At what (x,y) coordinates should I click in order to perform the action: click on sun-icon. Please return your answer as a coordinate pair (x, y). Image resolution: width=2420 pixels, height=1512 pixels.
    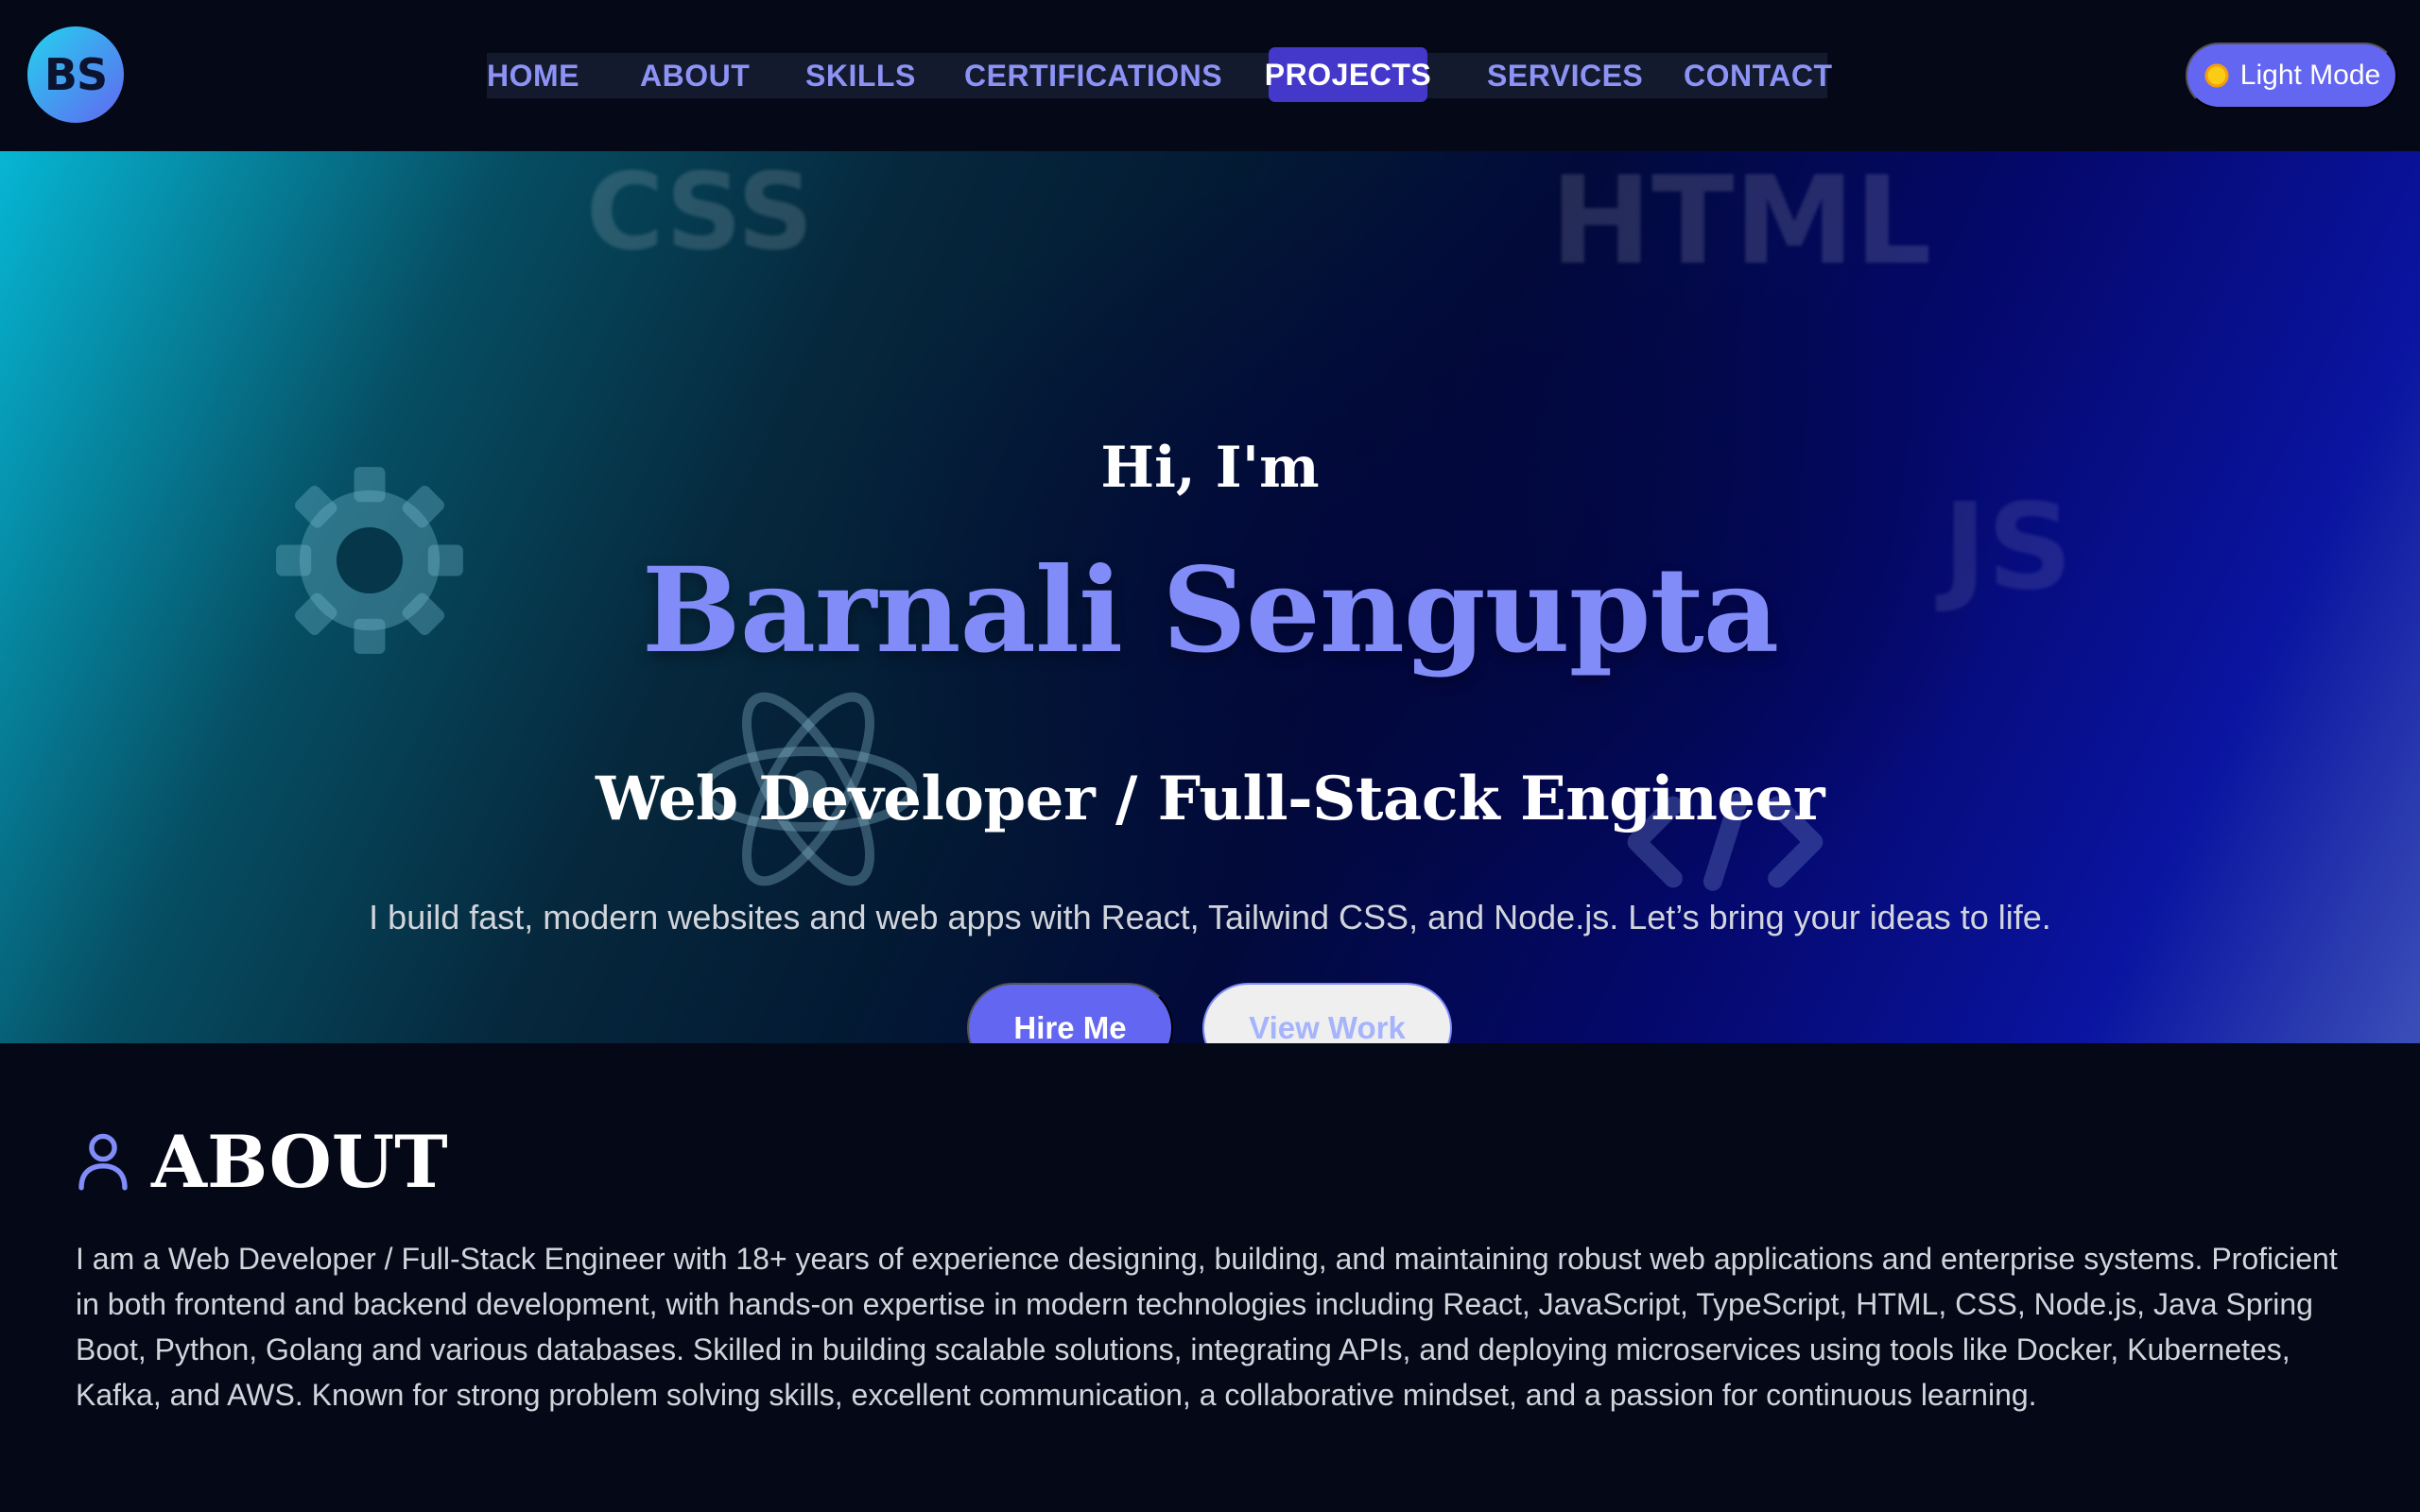
    Looking at the image, I should click on (2217, 75).